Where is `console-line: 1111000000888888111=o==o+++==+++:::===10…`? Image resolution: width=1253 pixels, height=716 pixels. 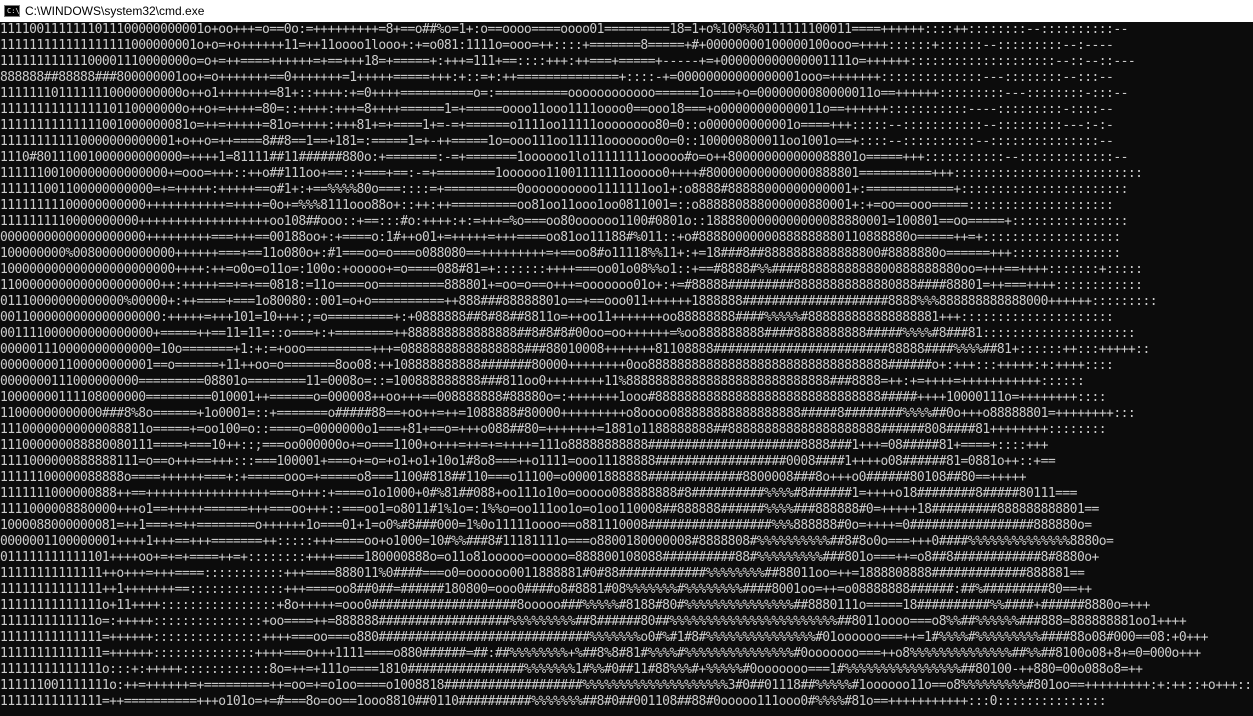 console-line: 1111000000888888111=o==o+++==+++:::===10… is located at coordinates (528, 461).